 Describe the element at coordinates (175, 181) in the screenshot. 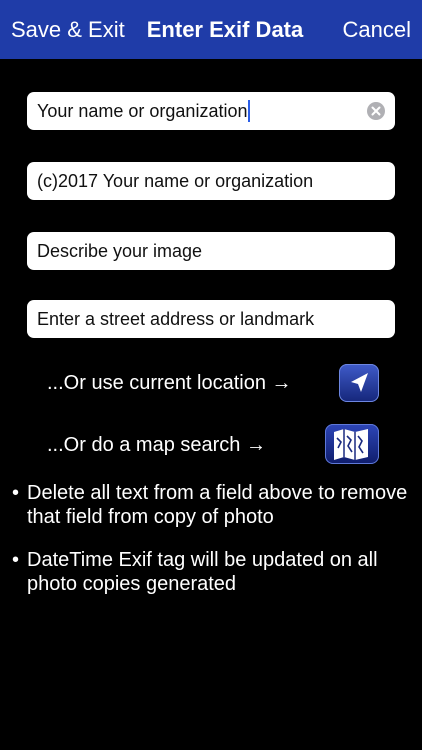

I see `copyright-field-value: (c)2017 Your name or organization` at that location.